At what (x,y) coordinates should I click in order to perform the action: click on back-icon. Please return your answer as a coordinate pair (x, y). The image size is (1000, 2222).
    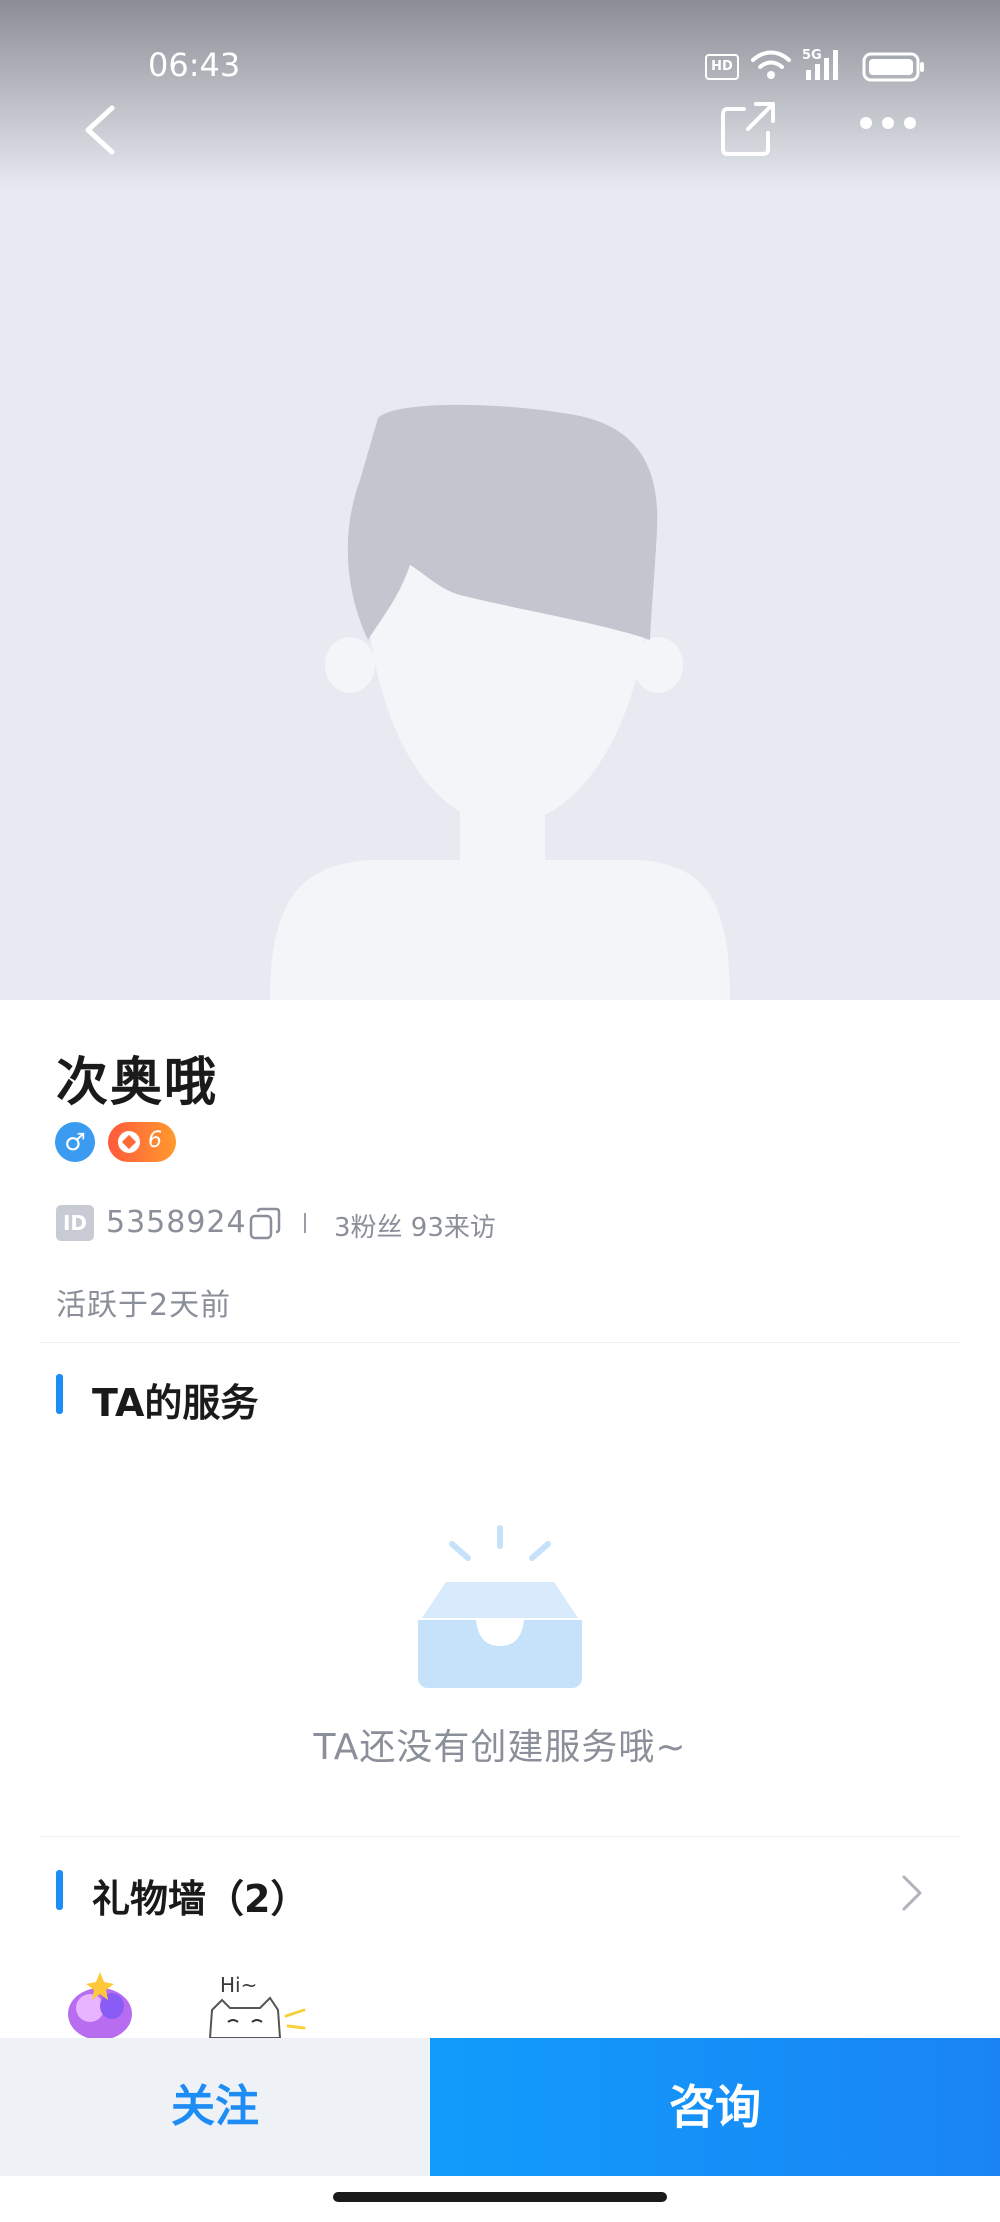
    Looking at the image, I should click on (100, 130).